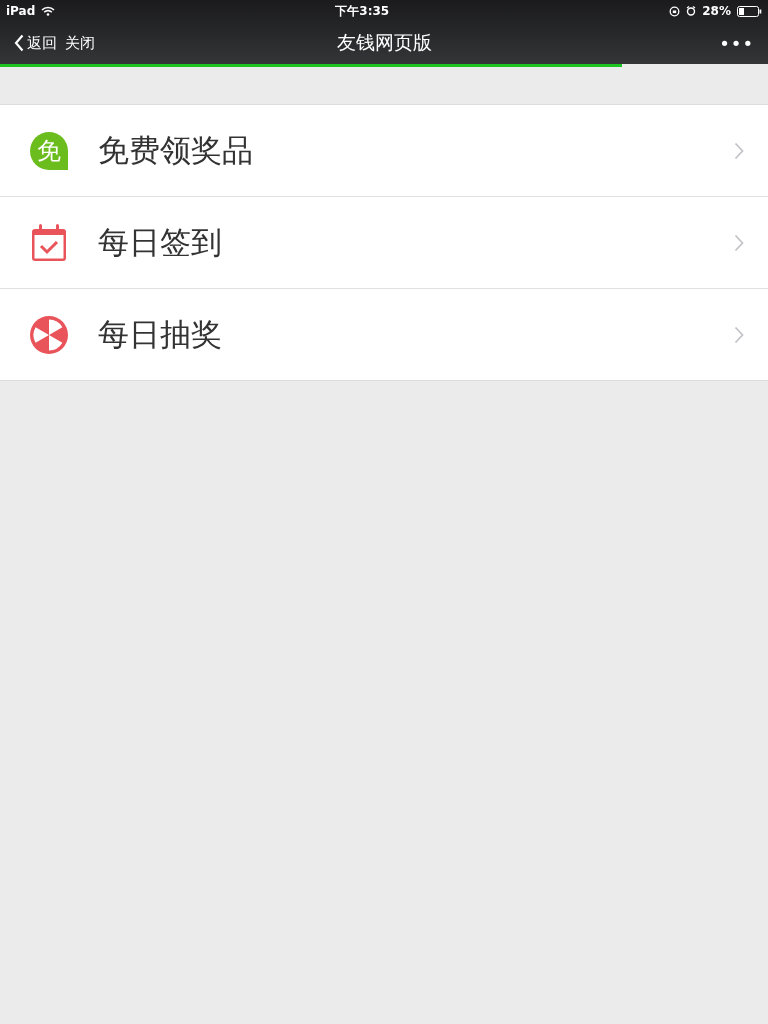 The height and width of the screenshot is (1024, 768). What do you see at coordinates (21, 11) in the screenshot?
I see `device-name: iPad` at bounding box center [21, 11].